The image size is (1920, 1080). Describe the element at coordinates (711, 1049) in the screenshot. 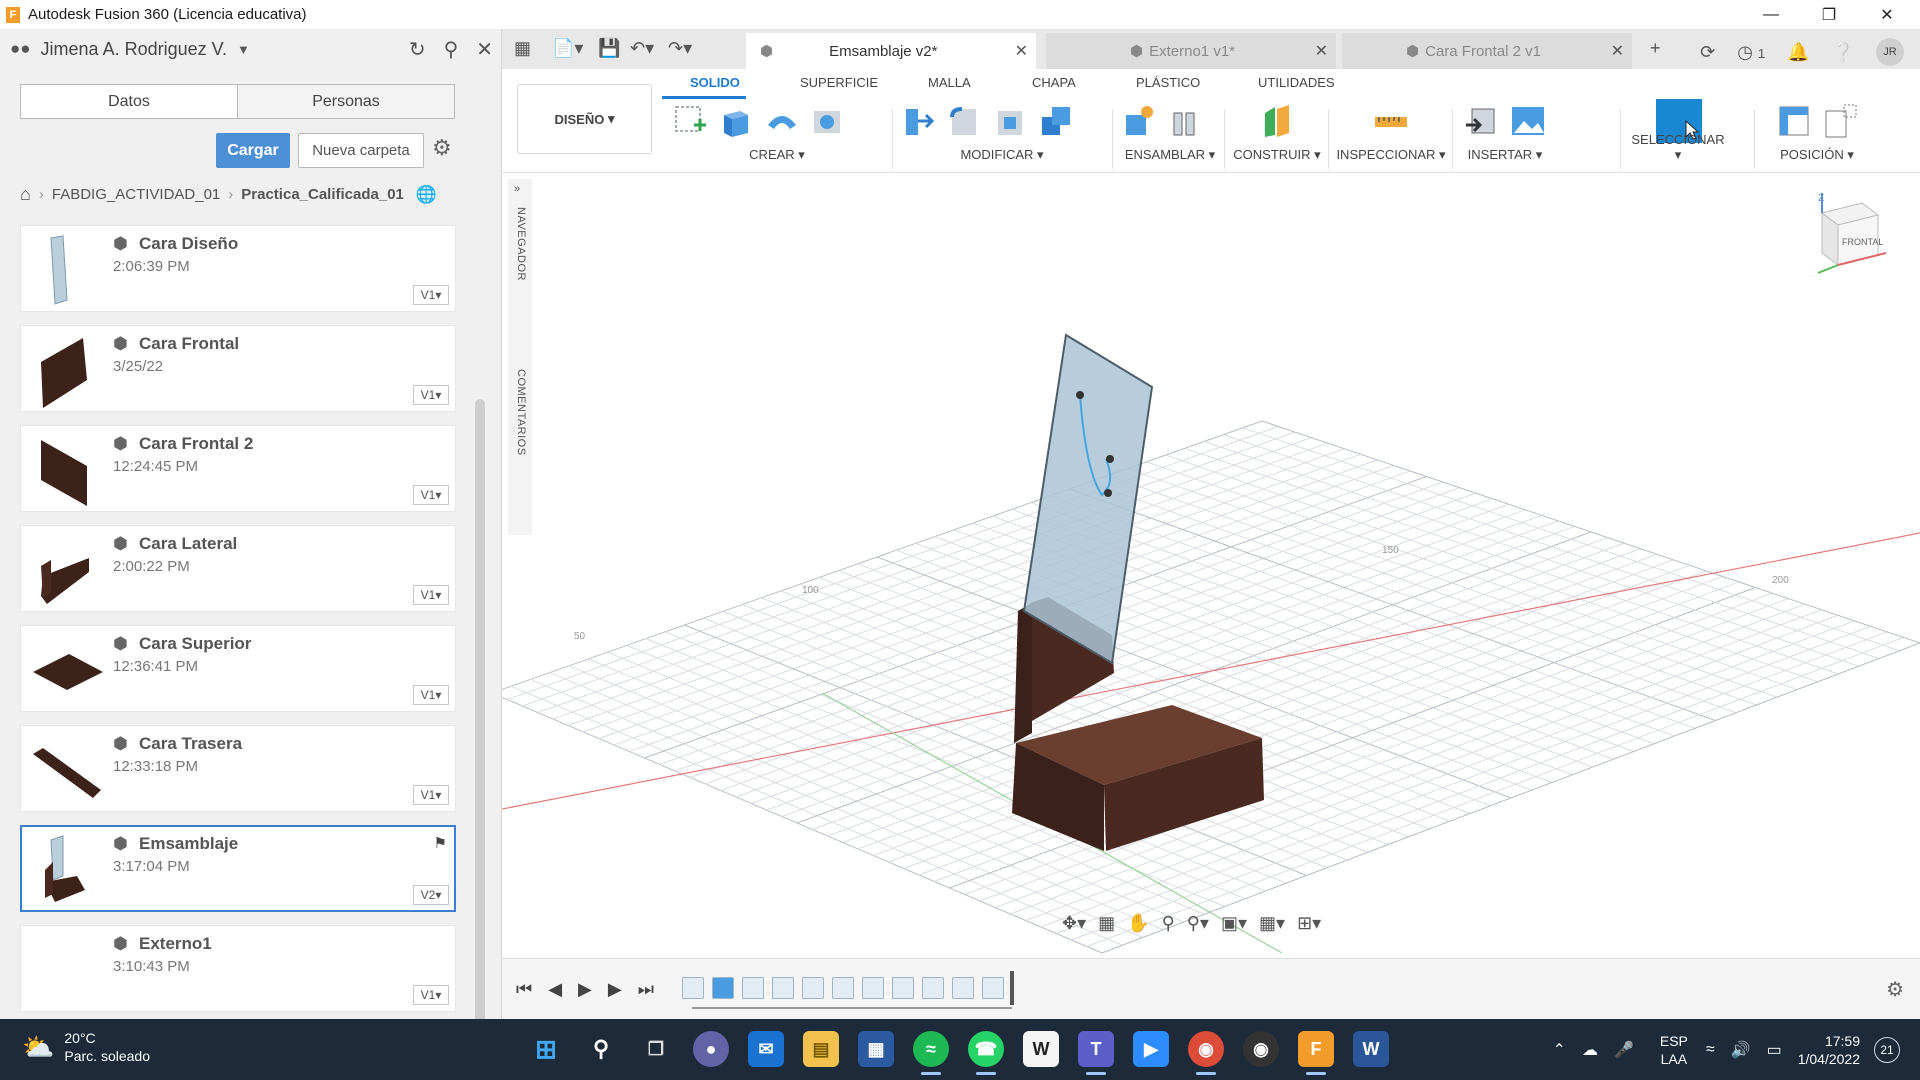

I see `chat-icon: ●` at that location.